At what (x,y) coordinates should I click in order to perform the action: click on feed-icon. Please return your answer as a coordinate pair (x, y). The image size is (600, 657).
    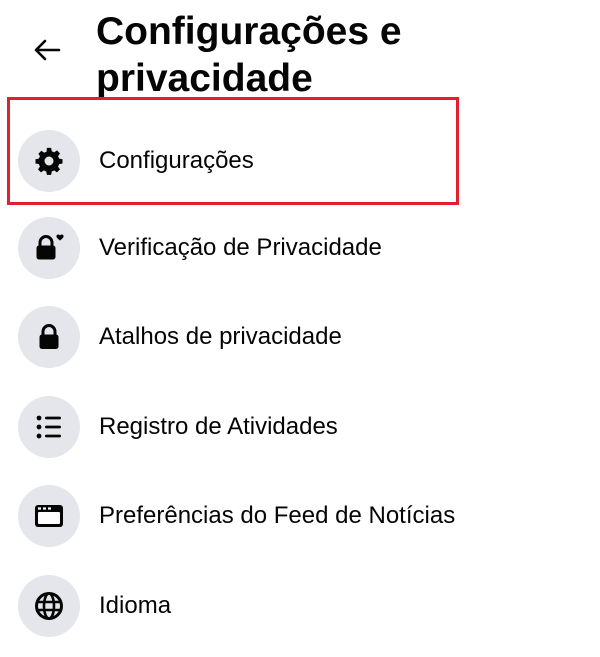
    Looking at the image, I should click on (49, 516).